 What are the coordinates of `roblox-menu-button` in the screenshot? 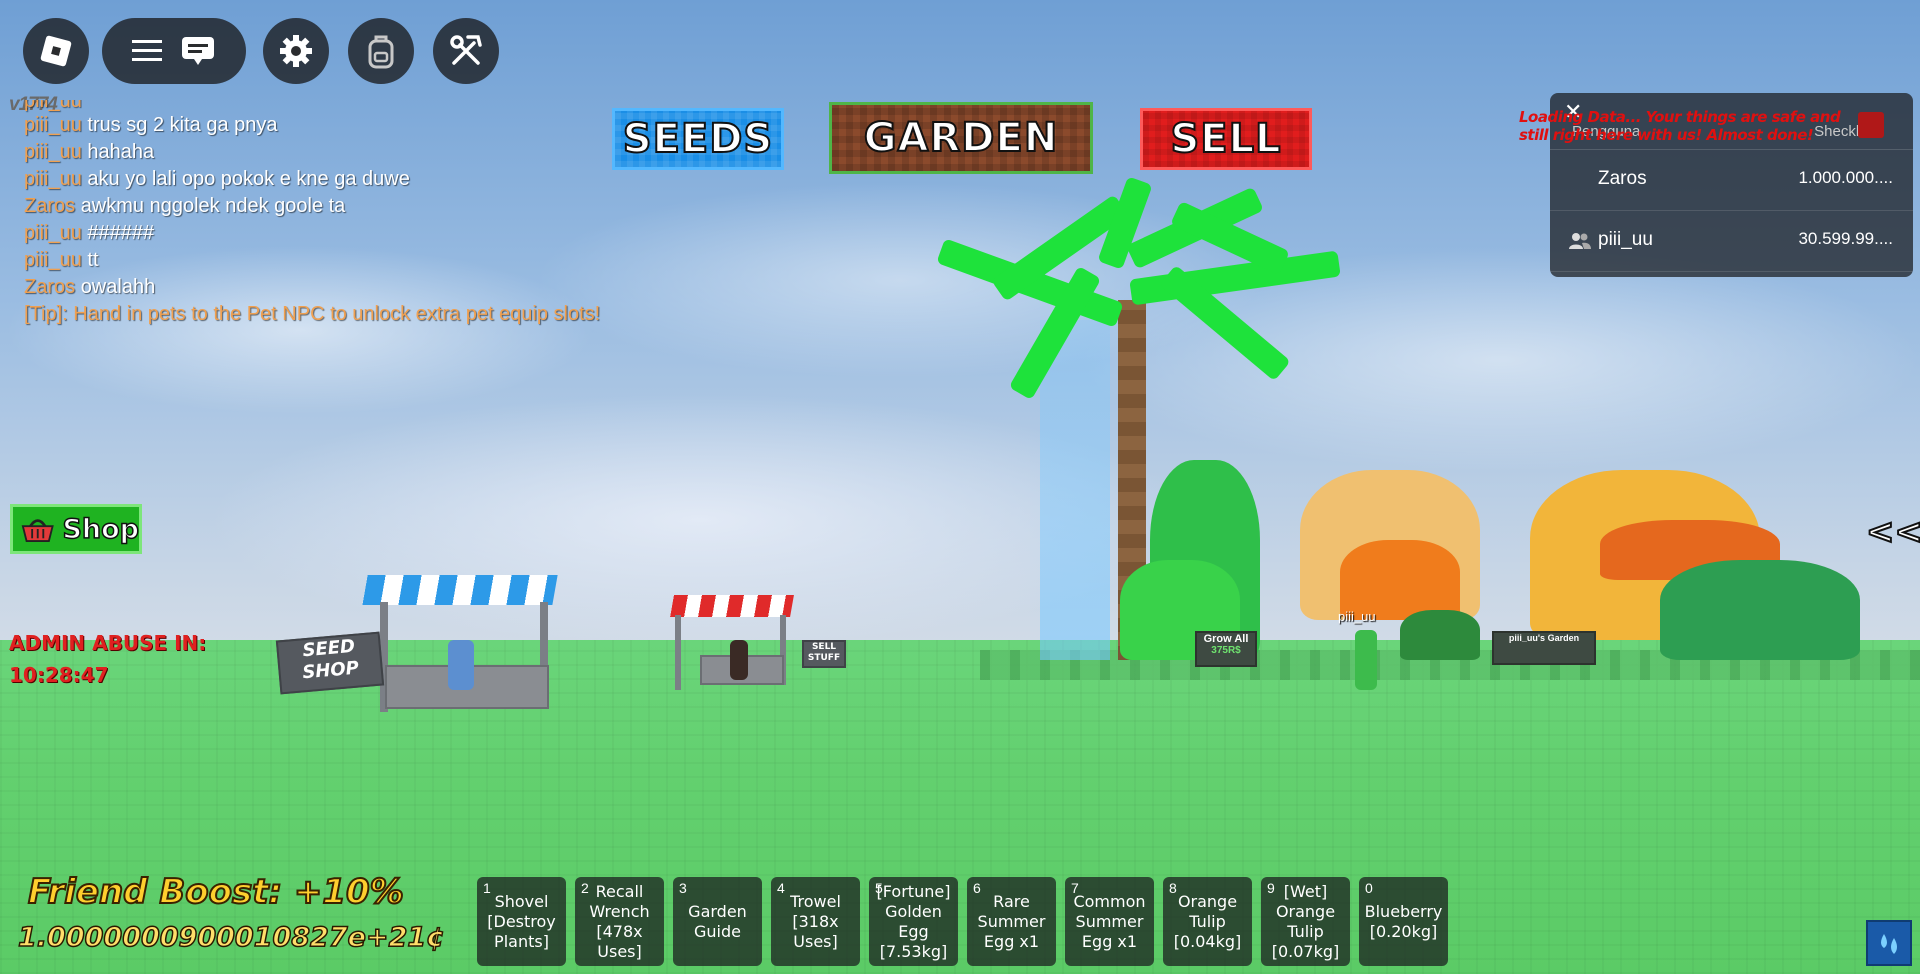 It's located at (56, 51).